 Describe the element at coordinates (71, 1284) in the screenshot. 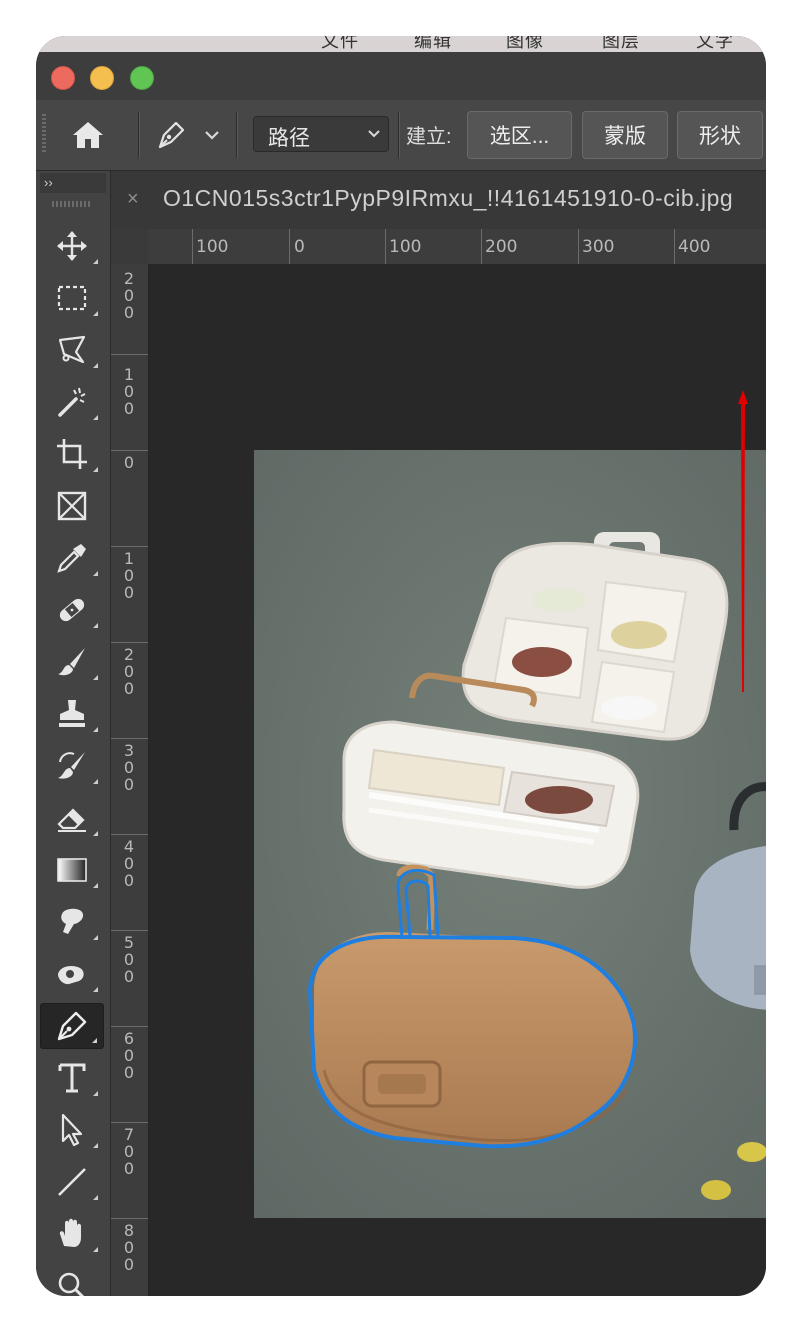

I see `zoom-icon` at that location.